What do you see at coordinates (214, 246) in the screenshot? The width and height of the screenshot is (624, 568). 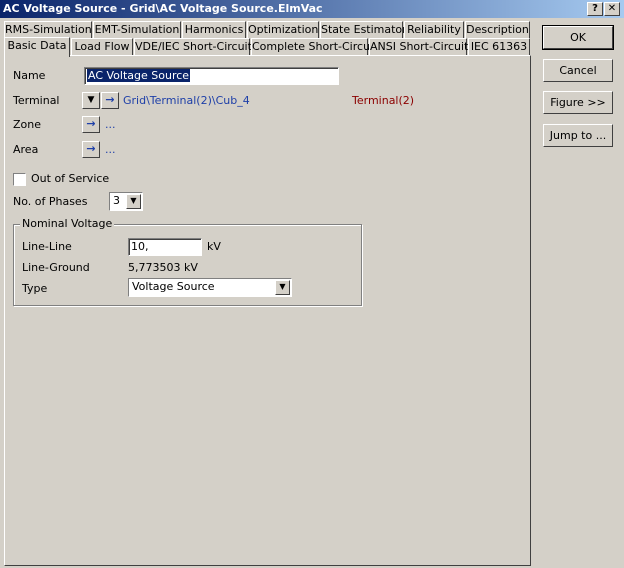 I see `line-line-unit: kV` at bounding box center [214, 246].